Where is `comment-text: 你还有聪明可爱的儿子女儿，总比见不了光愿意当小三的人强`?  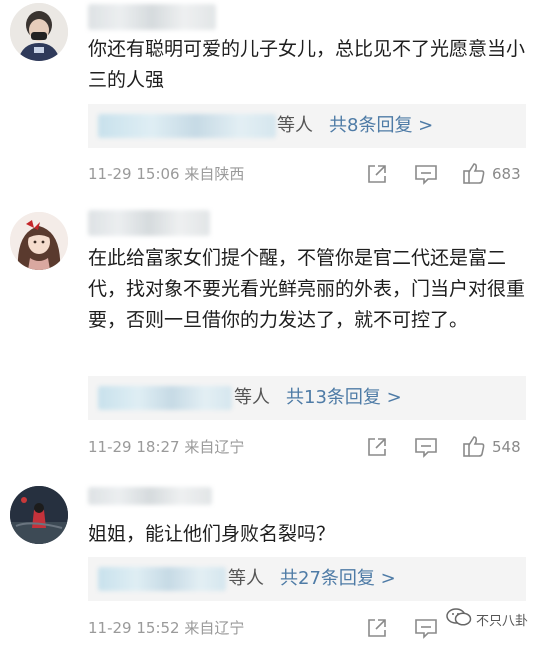
comment-text: 你还有聪明可爱的儿子女儿，总比见不了光愿意当小三的人强 is located at coordinates (307, 64).